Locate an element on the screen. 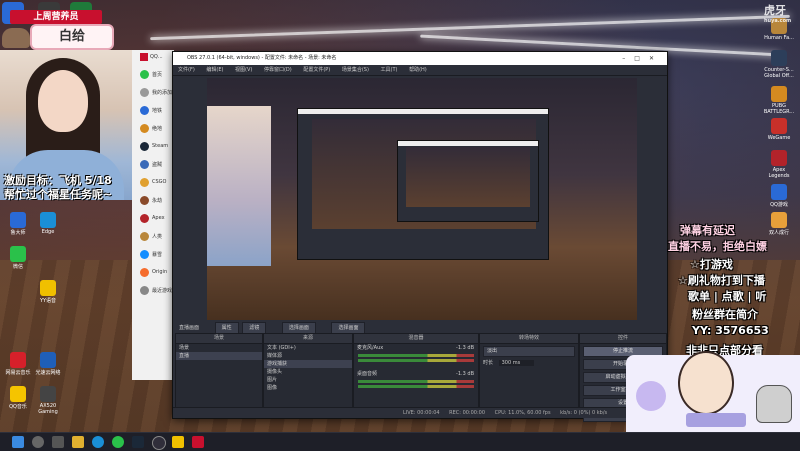 This screenshot has height=451, width=800. scene-item: 场景 is located at coordinates (219, 348).